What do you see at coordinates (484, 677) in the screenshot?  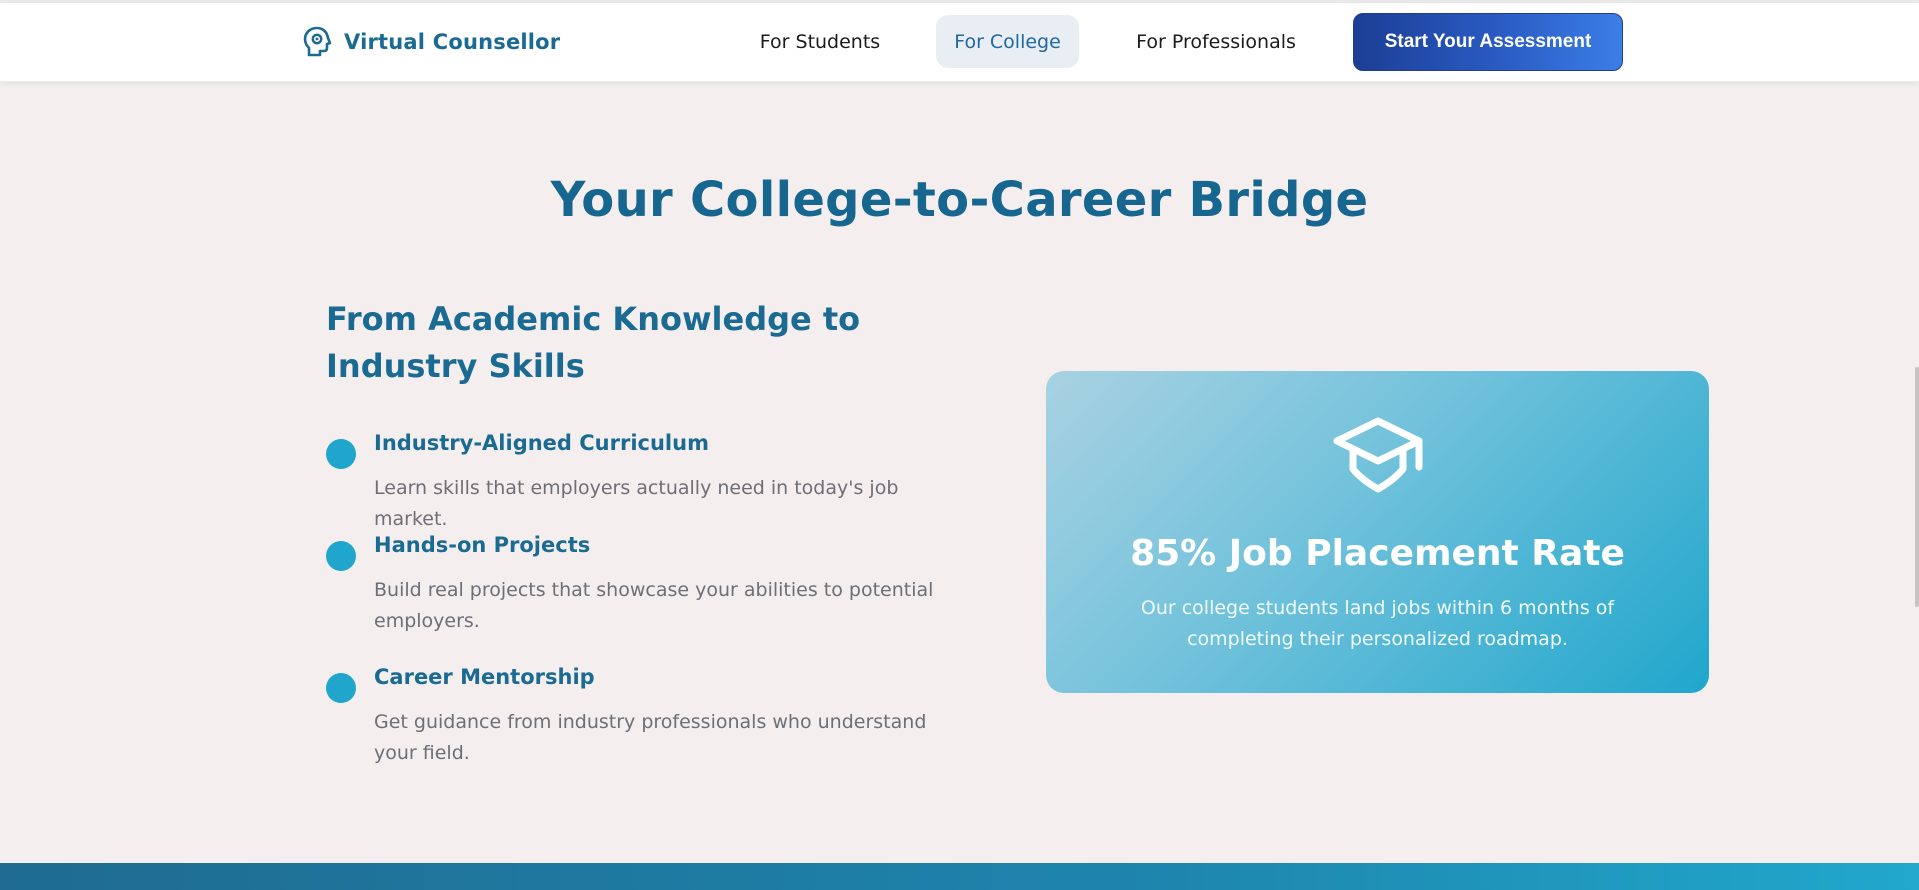 I see `feature-title: Career Mentorship` at bounding box center [484, 677].